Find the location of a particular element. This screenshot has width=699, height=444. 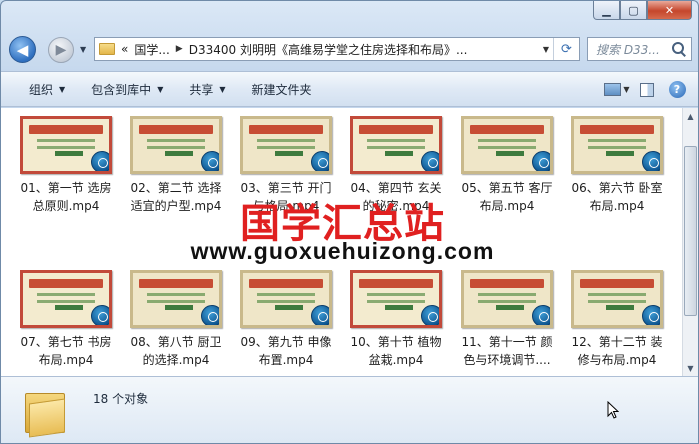

file-label: 08、第八节 厨卫的选择.mp4 is located at coordinates (176, 351).